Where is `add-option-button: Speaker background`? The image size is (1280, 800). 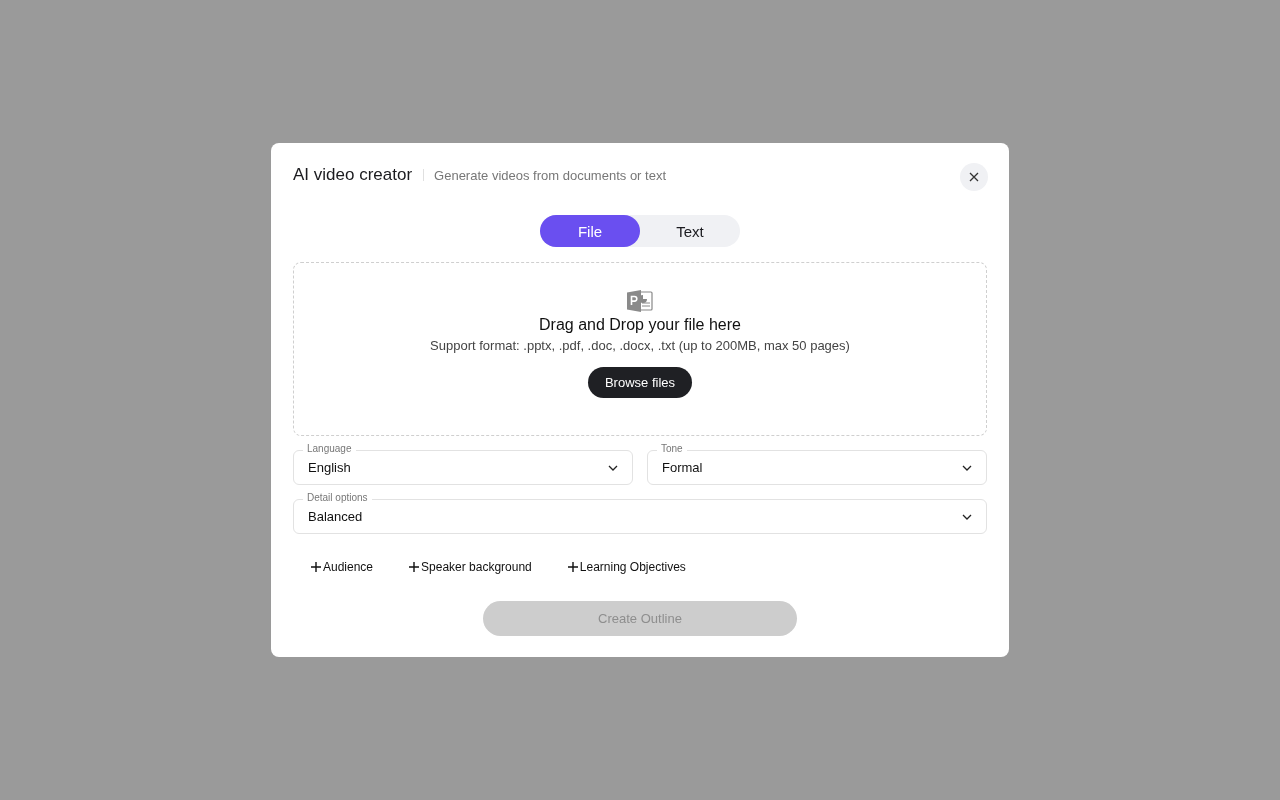 add-option-button: Speaker background is located at coordinates (470, 567).